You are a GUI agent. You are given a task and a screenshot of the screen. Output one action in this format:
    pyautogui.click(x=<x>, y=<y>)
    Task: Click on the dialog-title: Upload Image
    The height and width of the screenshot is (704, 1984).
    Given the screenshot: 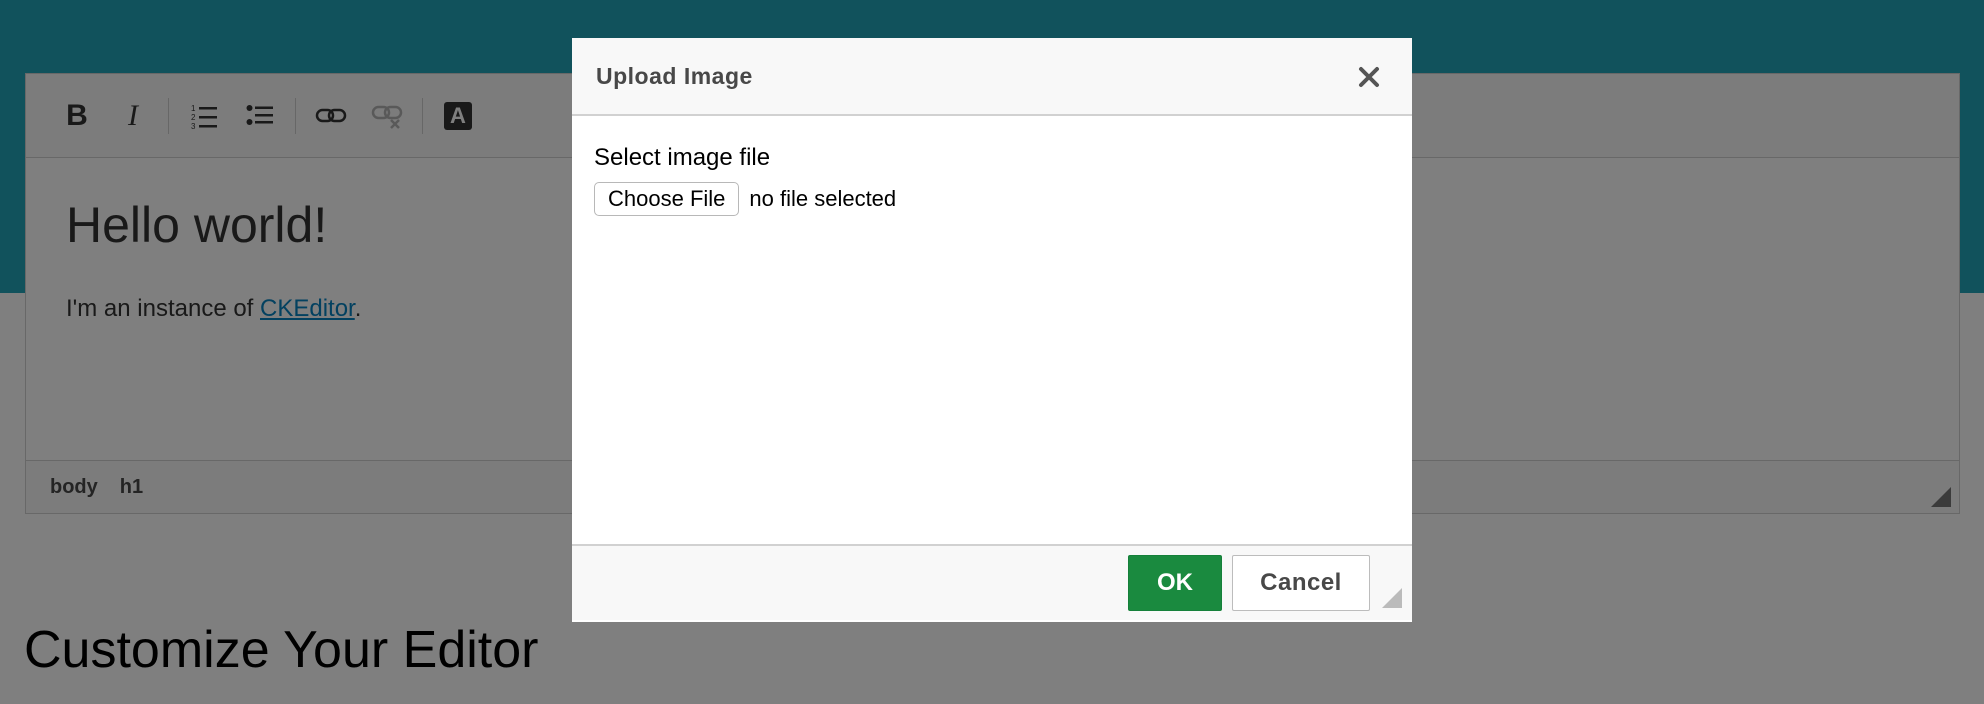 What is the action you would take?
    pyautogui.click(x=674, y=75)
    